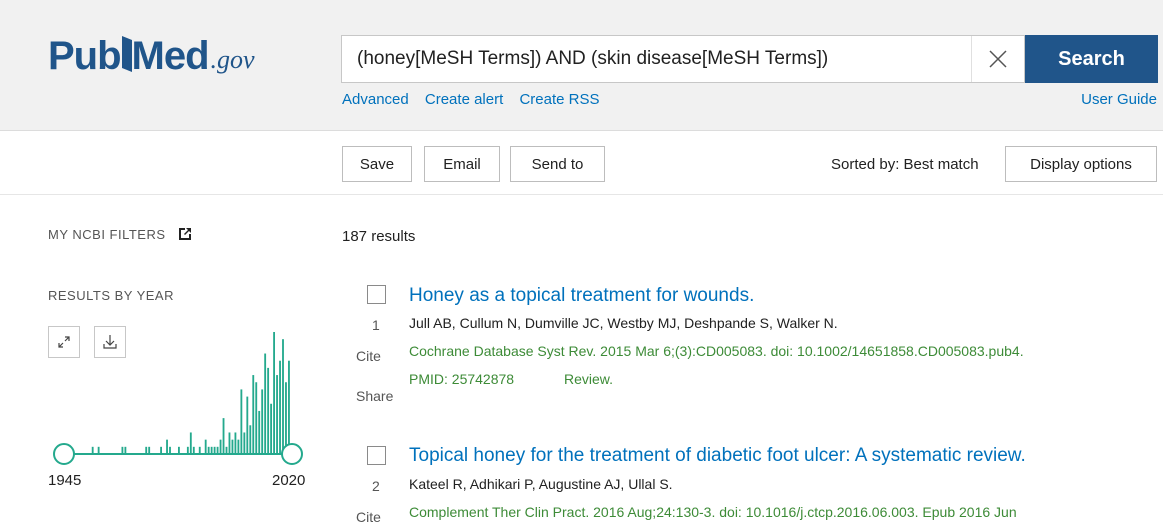 This screenshot has width=1163, height=526. Describe the element at coordinates (85, 56) in the screenshot. I see `logo-pub: Pub` at that location.